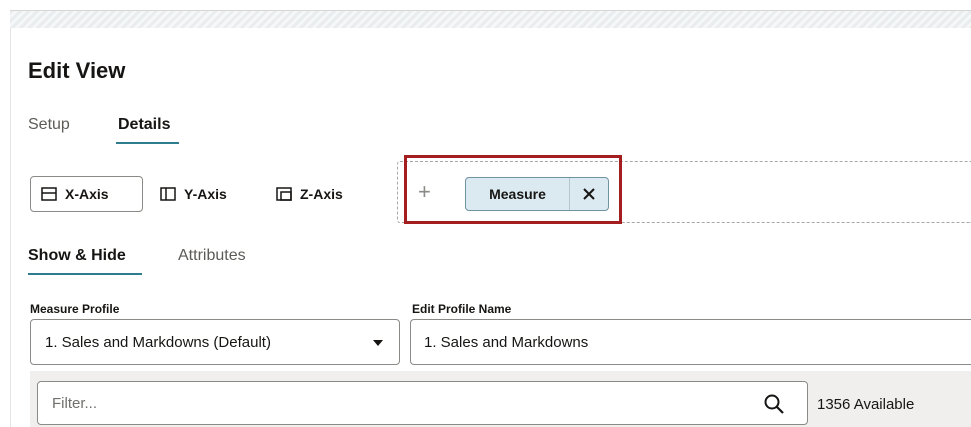 The image size is (971, 427). What do you see at coordinates (75, 309) in the screenshot?
I see `measure-profile-label: Measure Profile` at bounding box center [75, 309].